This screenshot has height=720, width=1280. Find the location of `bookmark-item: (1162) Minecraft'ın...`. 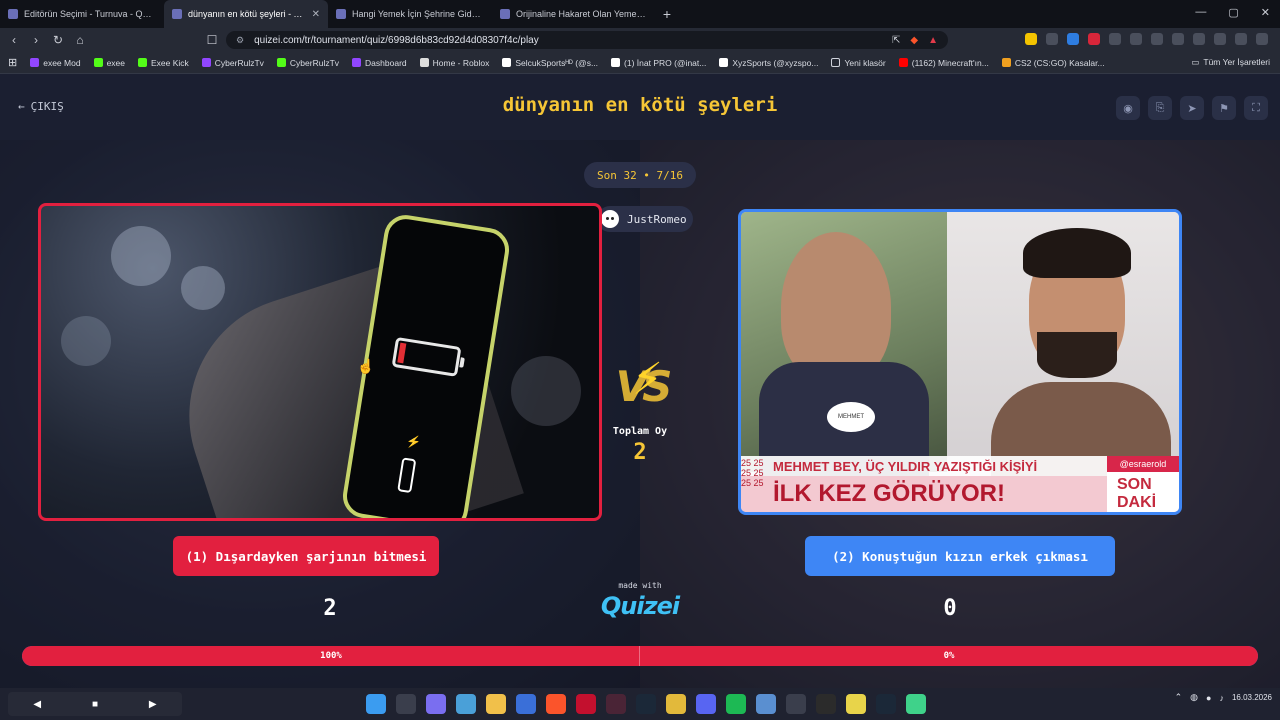

bookmark-item: (1162) Minecraft'ın... is located at coordinates (943, 63).